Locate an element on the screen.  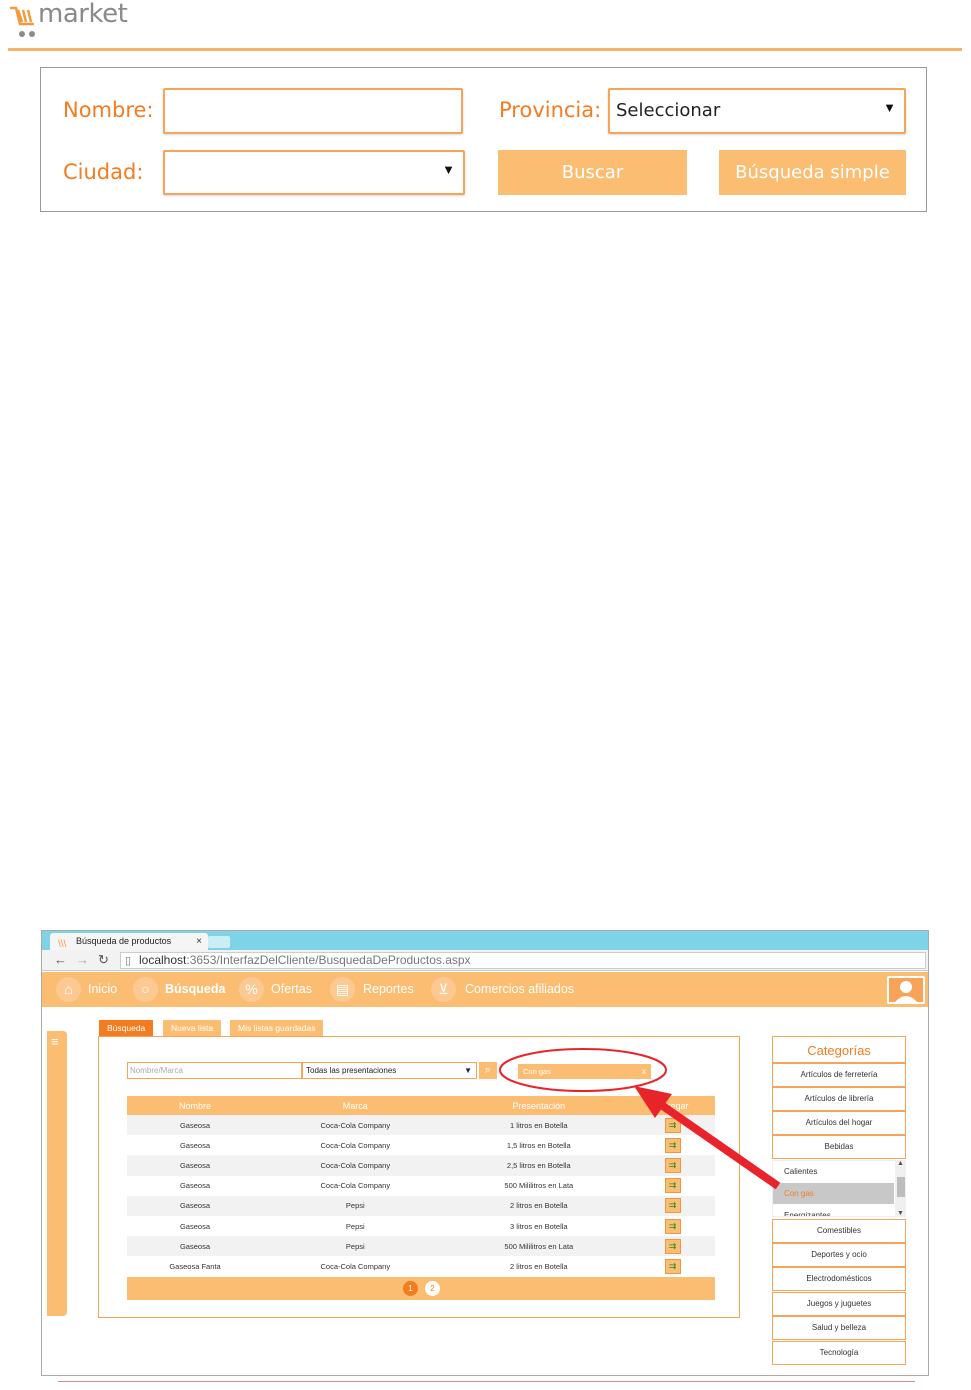
provincia-select: Seleccionar ▼ is located at coordinates (757, 111).